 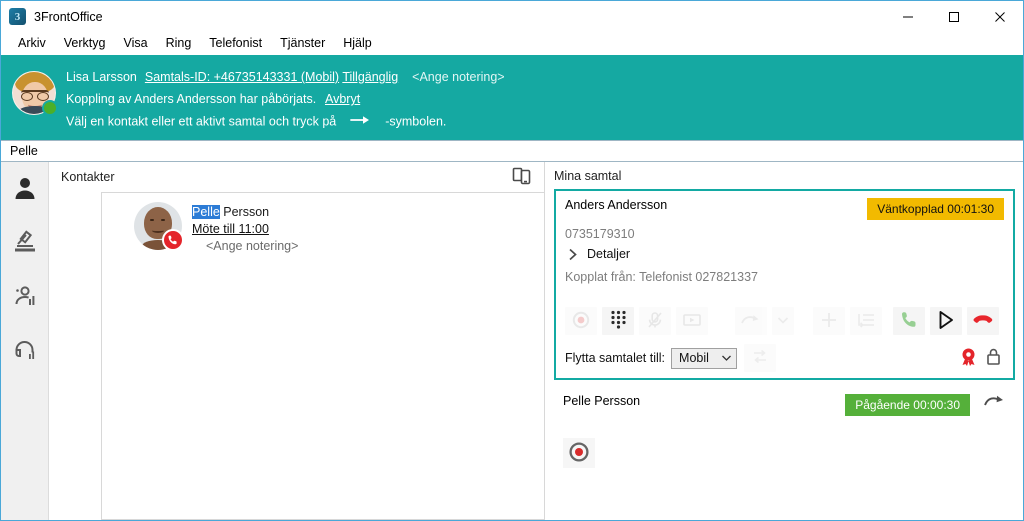 I want to click on search-bar, so click(x=512, y=151).